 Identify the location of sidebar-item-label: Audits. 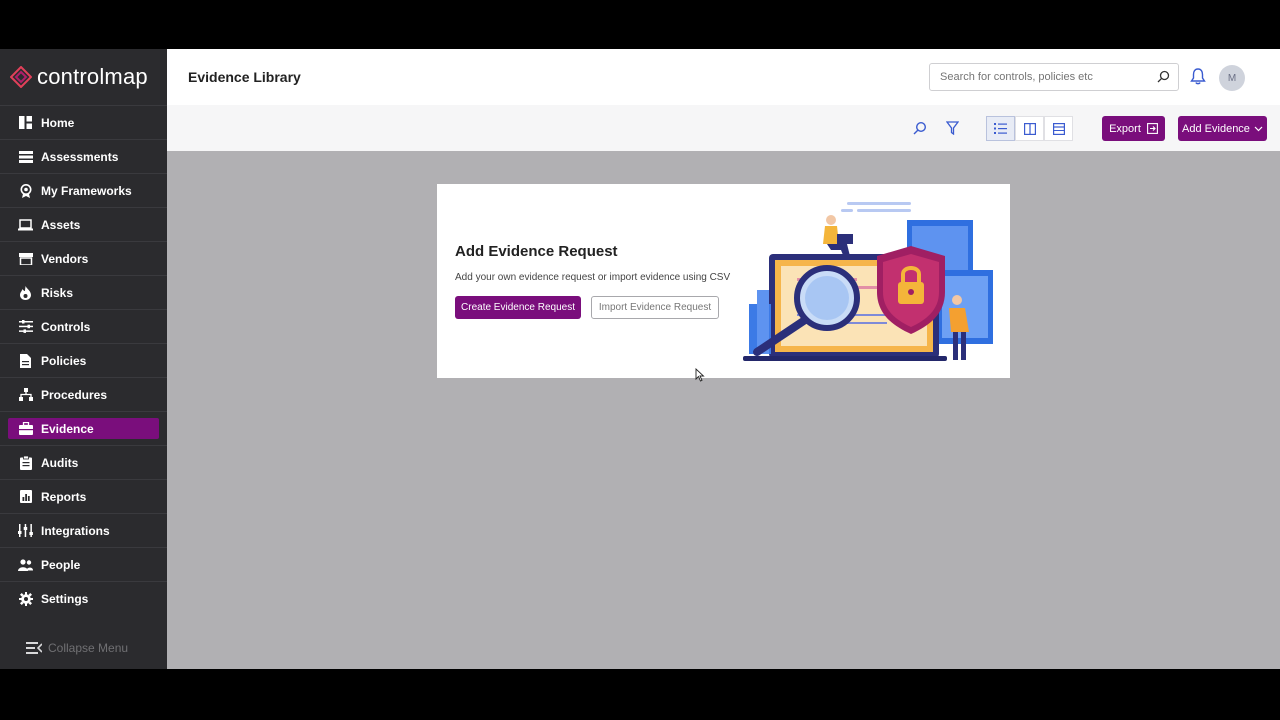
(60, 462).